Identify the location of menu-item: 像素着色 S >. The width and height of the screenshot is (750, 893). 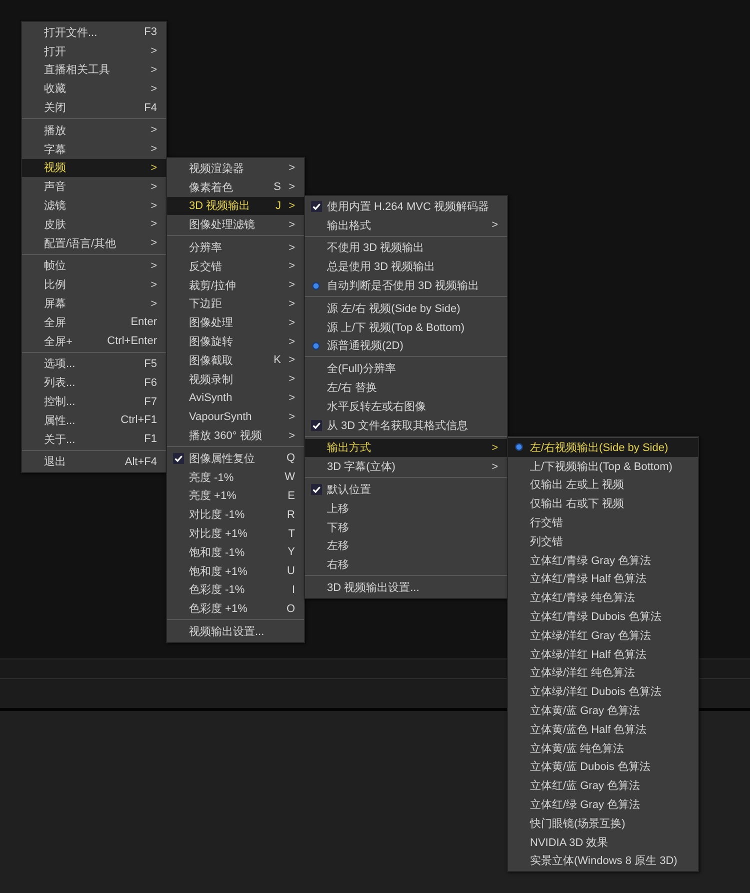
(235, 187).